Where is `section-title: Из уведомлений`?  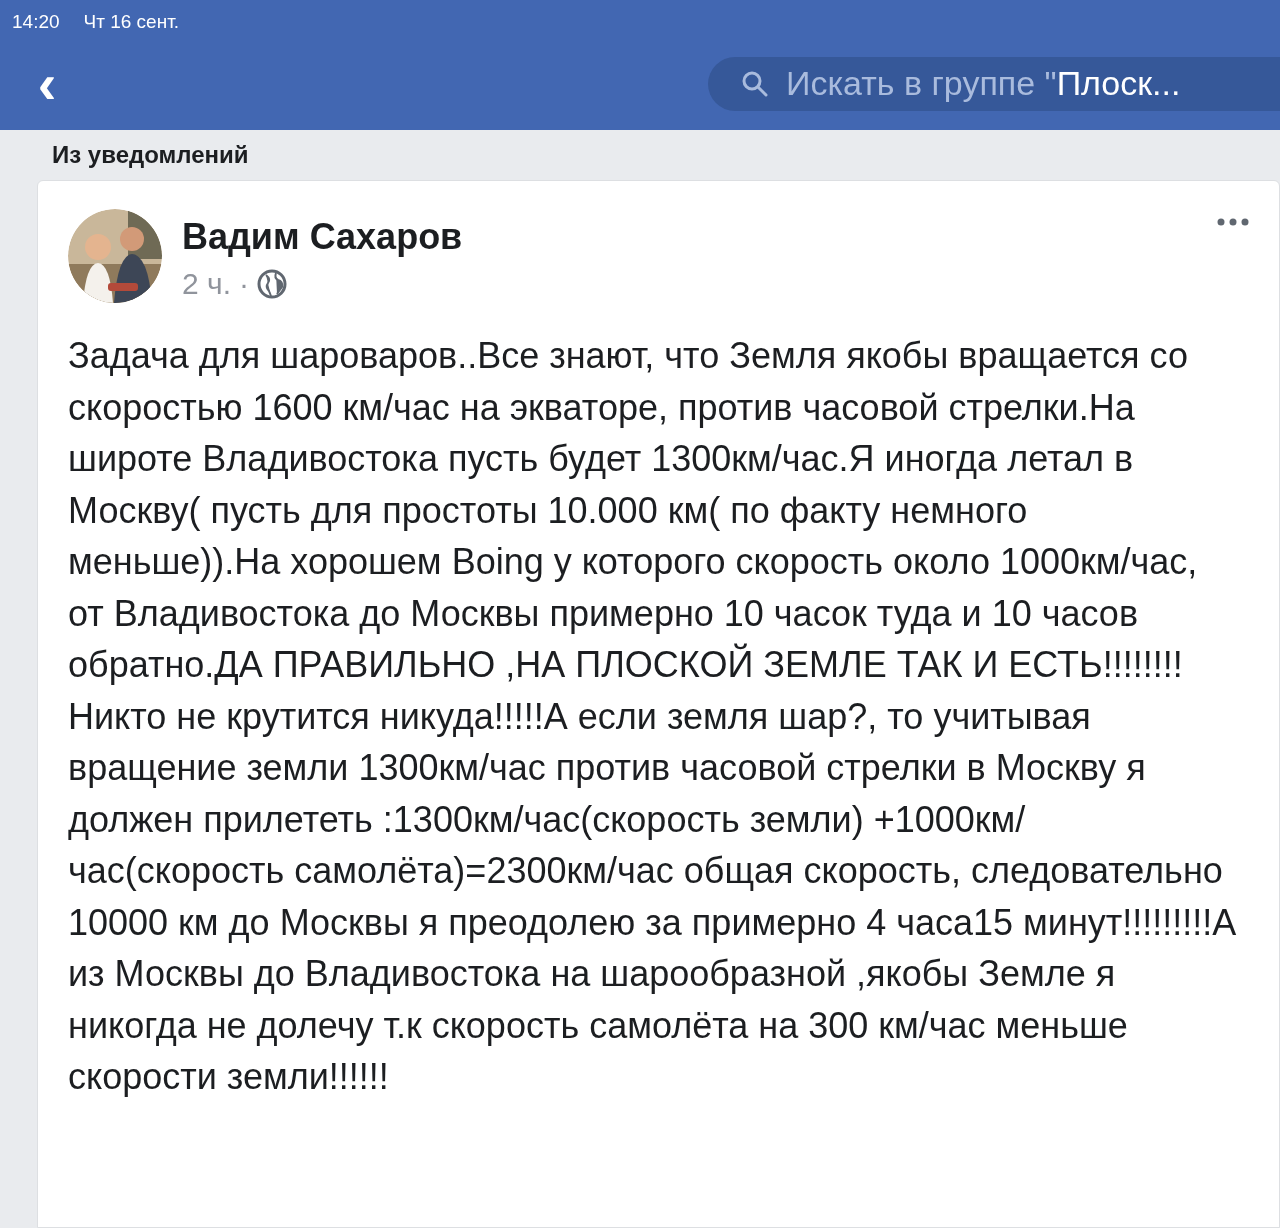 section-title: Из уведомлений is located at coordinates (150, 155).